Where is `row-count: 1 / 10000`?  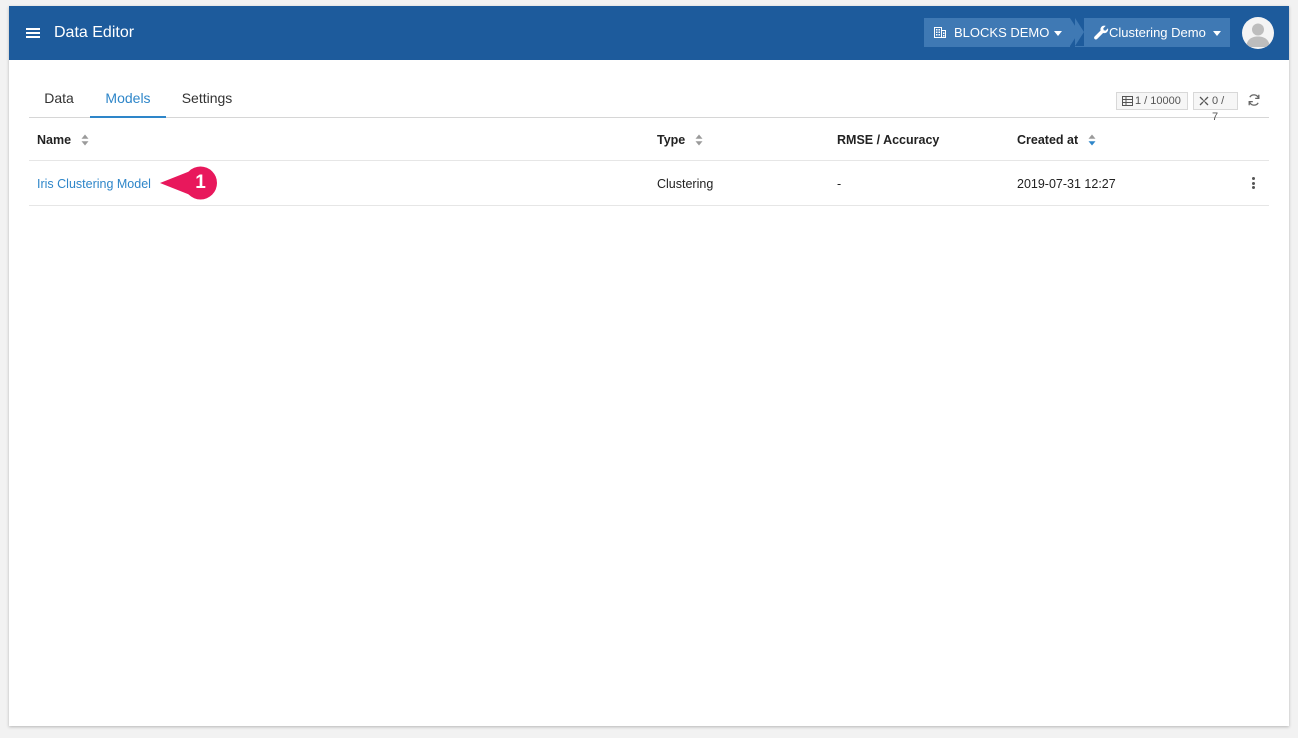
row-count: 1 / 10000 is located at coordinates (1158, 101).